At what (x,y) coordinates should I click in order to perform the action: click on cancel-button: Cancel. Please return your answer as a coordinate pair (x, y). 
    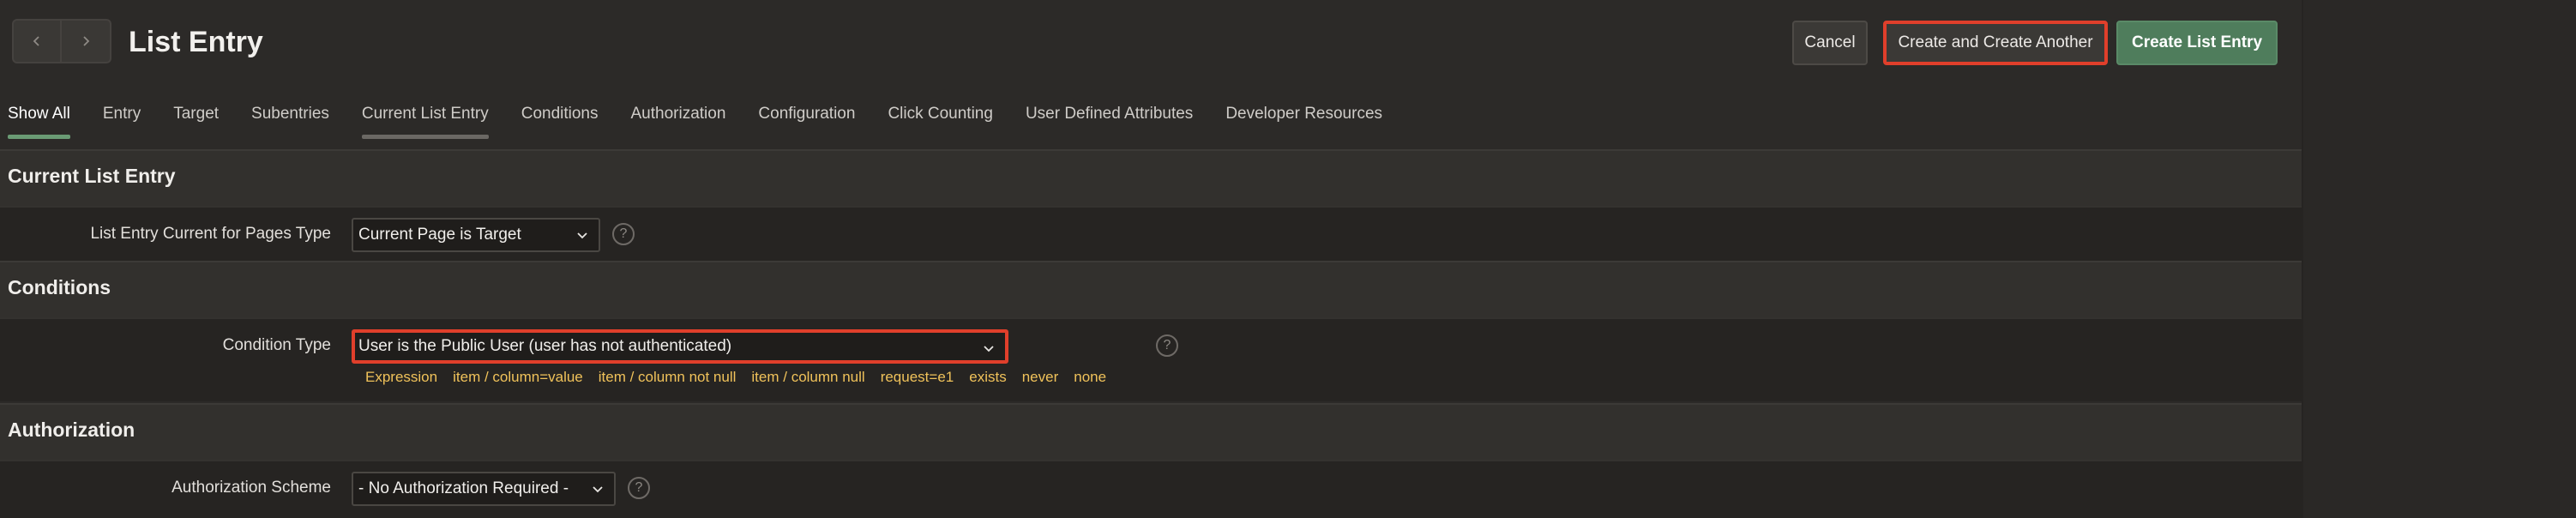
    Looking at the image, I should click on (1830, 43).